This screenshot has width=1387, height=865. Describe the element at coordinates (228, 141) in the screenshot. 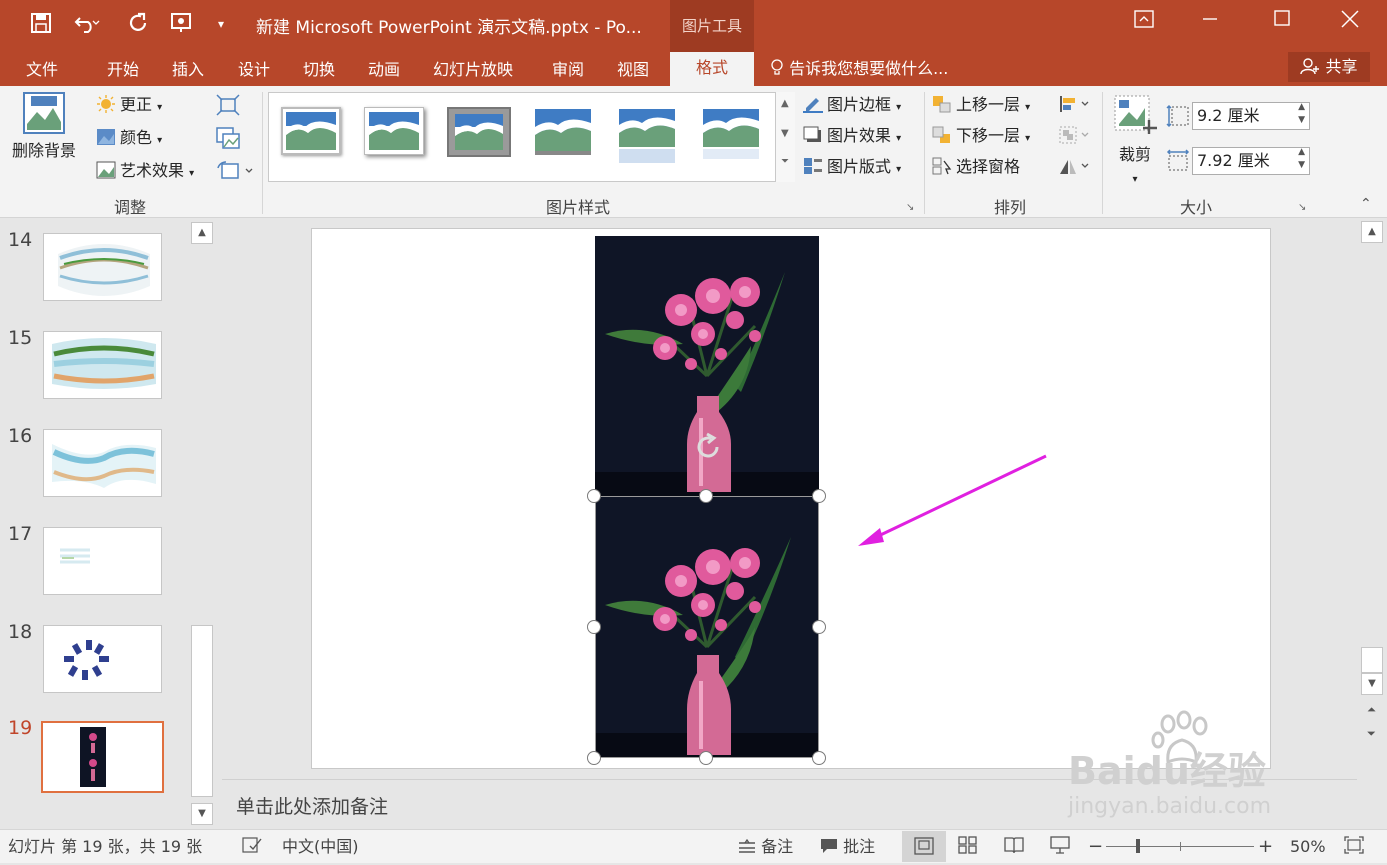

I see `change-picture-icon` at that location.